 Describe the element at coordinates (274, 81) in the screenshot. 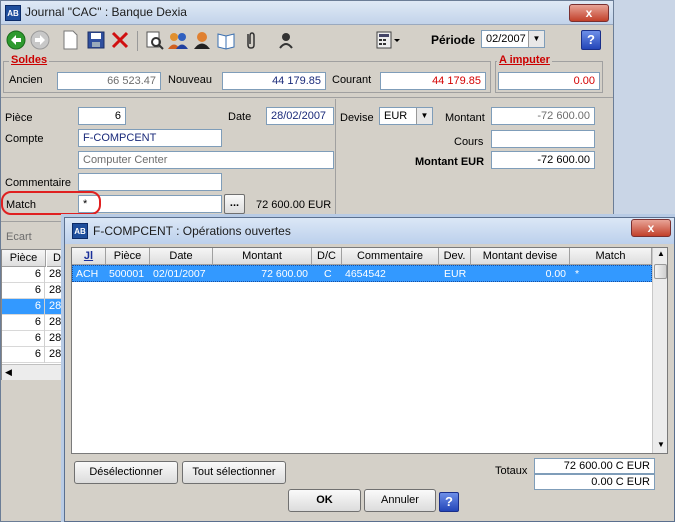

I see `nouveau-field: 44 179.85` at that location.